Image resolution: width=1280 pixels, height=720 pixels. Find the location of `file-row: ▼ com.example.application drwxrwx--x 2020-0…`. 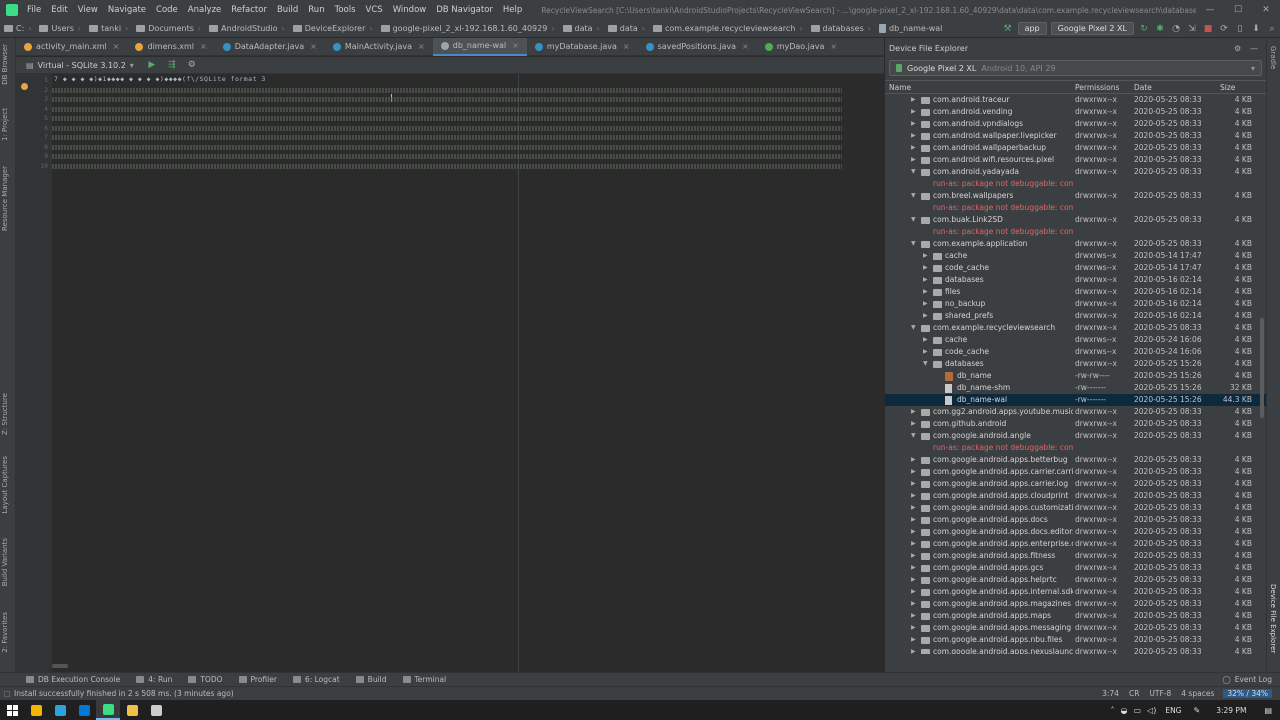

file-row: ▼ com.example.application drwxrwx--x 2020-0… is located at coordinates (1075, 244).